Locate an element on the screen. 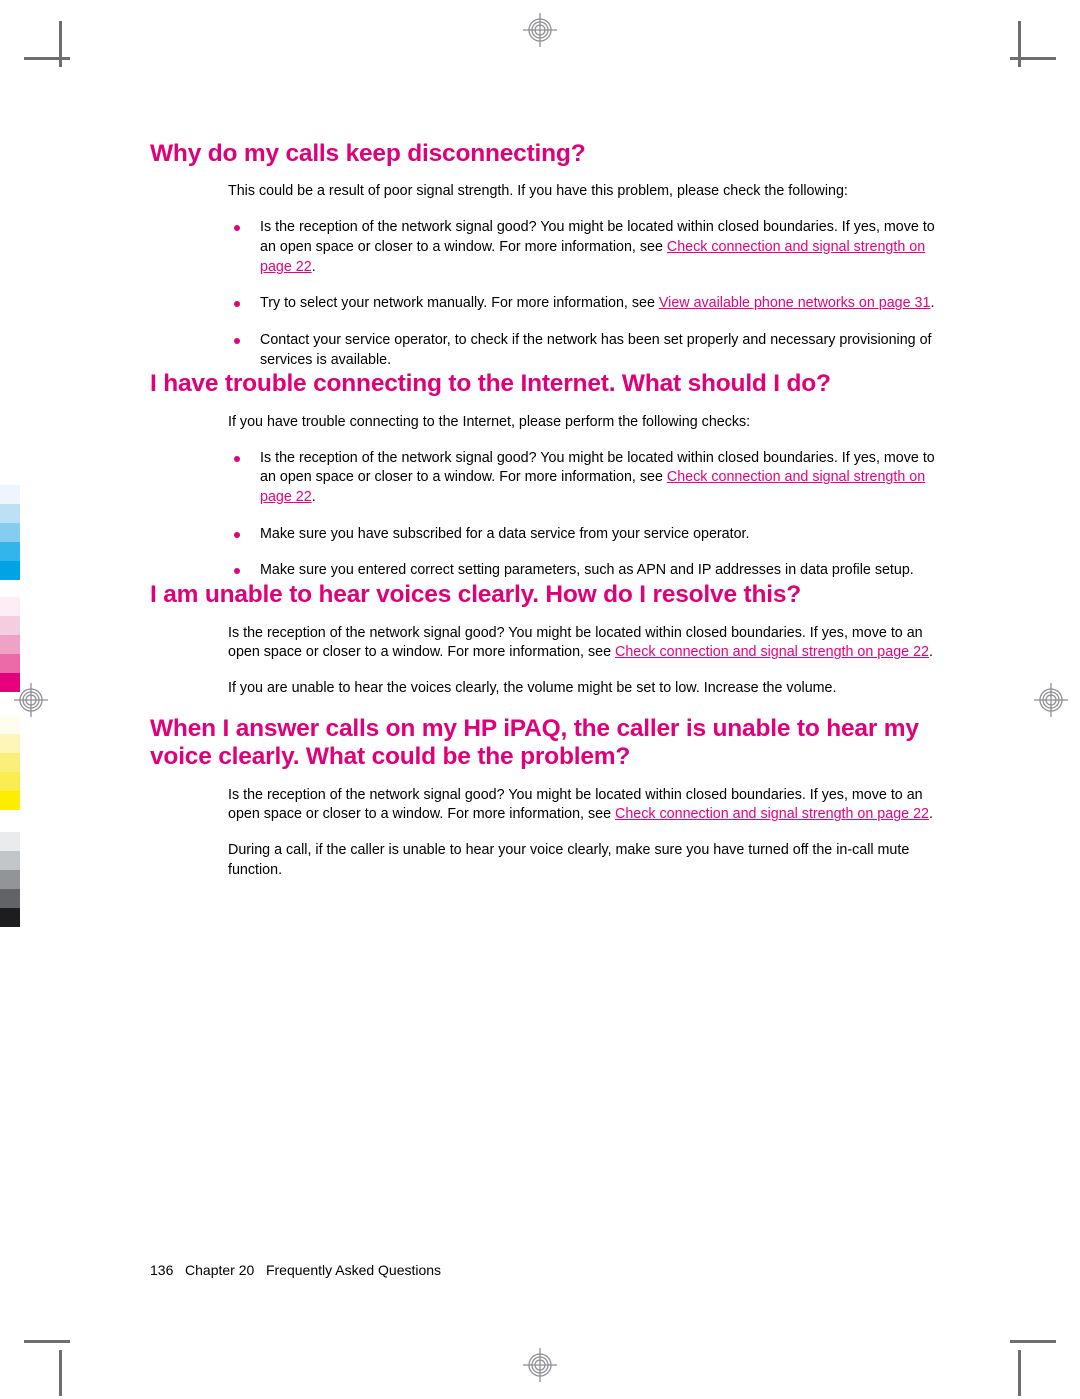  crop-mark-bottom-right-horizontal is located at coordinates (1033, 1341).